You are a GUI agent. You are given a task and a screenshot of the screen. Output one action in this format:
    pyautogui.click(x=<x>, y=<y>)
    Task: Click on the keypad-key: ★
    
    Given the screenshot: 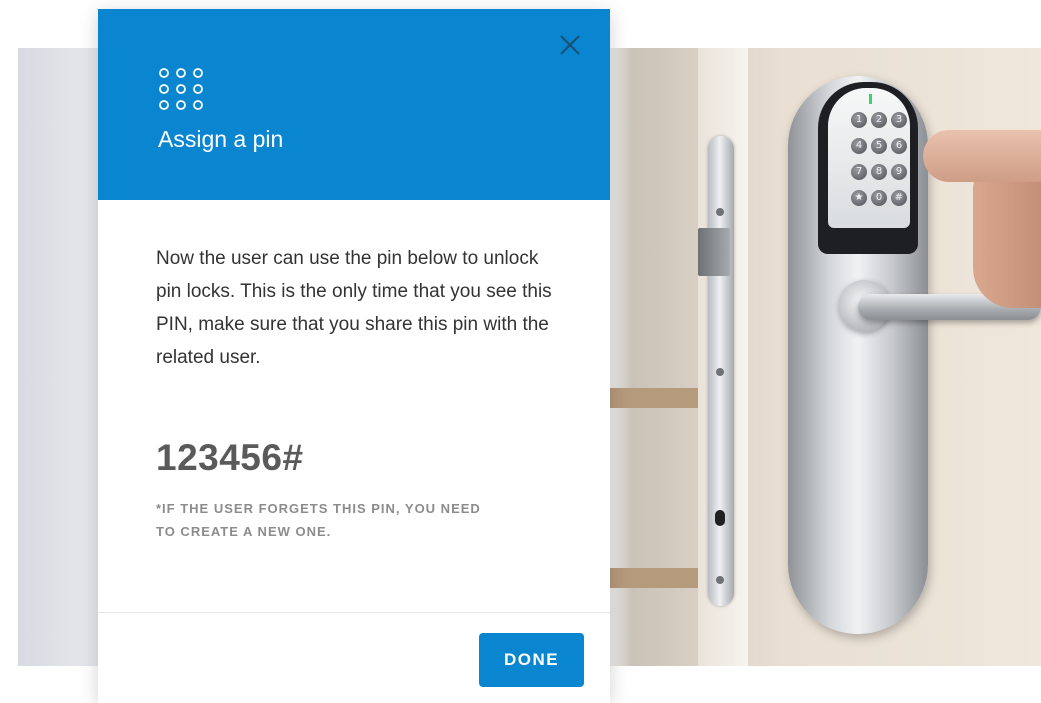 What is the action you would take?
    pyautogui.click(x=859, y=198)
    